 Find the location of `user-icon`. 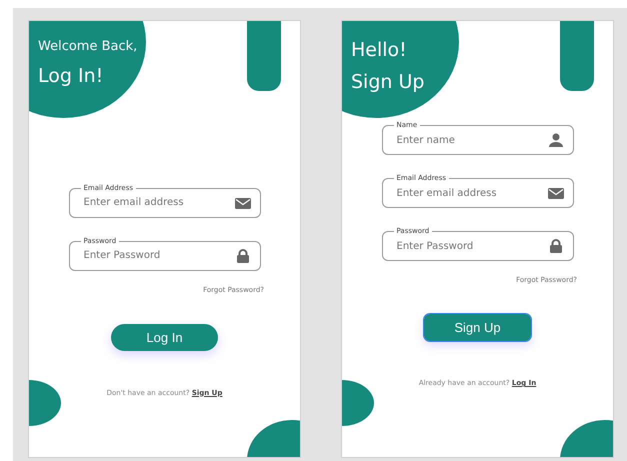

user-icon is located at coordinates (556, 140).